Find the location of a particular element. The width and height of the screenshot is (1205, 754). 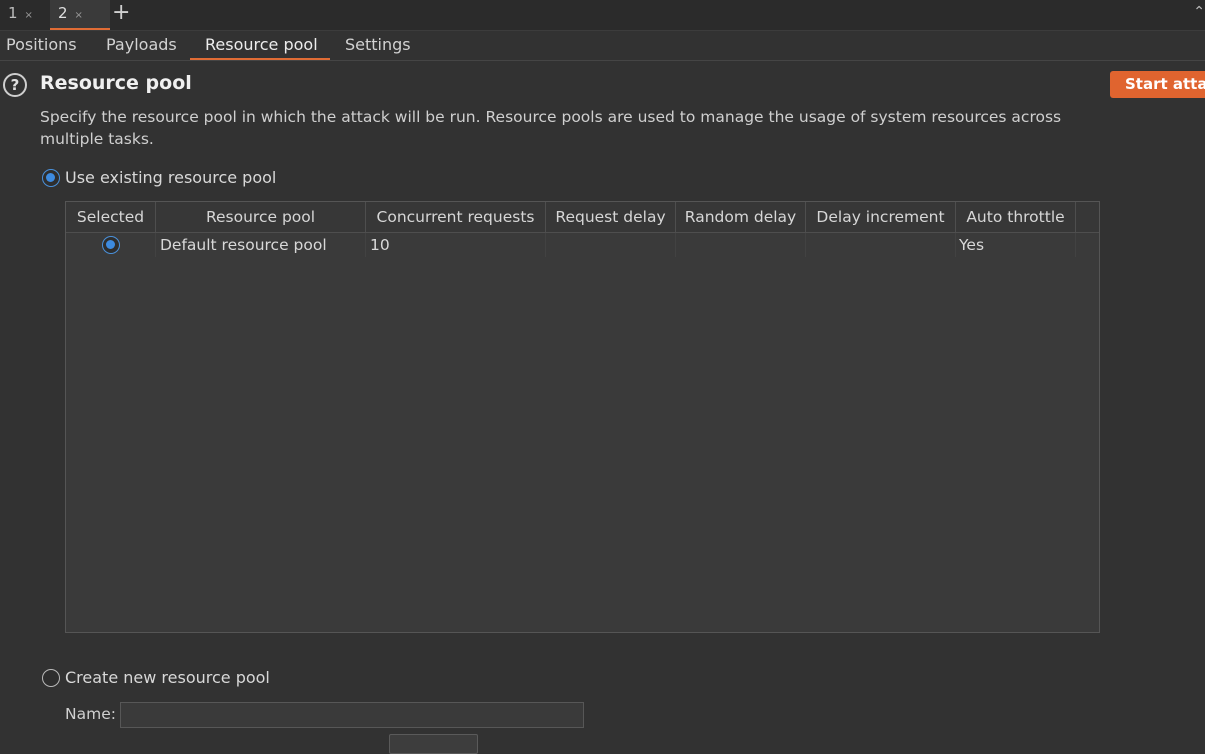

table-row: Default resource pool 10 Yes is located at coordinates (582, 245).